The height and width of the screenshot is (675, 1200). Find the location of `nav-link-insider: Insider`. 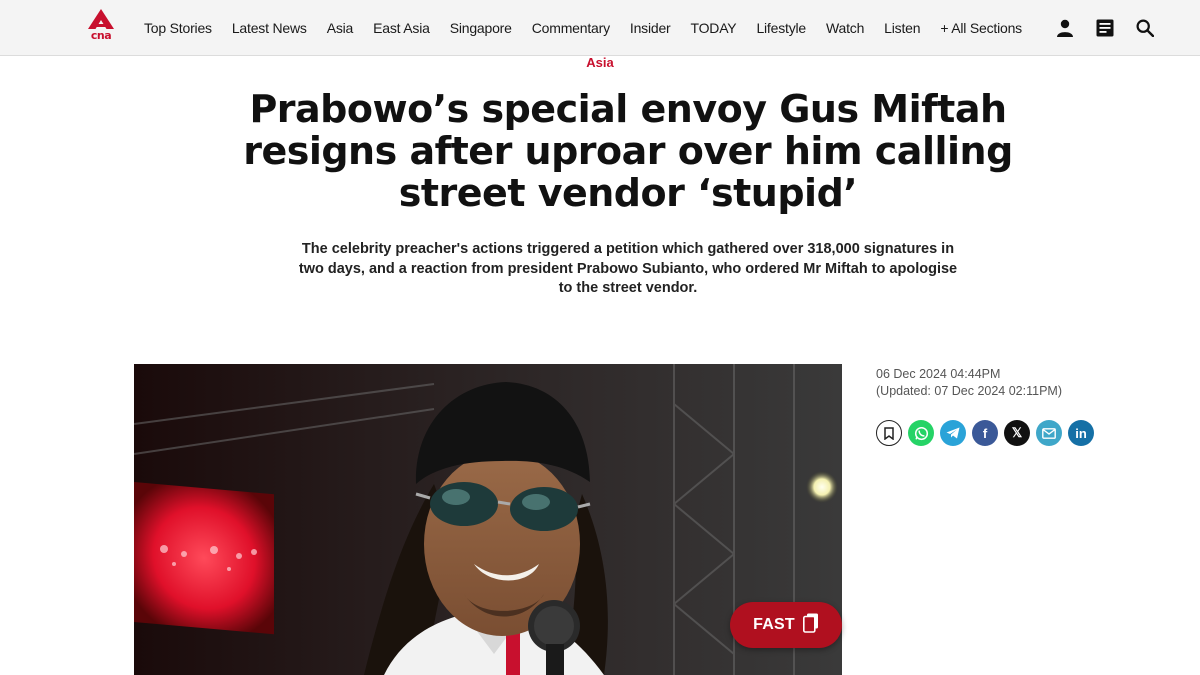

nav-link-insider: Insider is located at coordinates (650, 28).